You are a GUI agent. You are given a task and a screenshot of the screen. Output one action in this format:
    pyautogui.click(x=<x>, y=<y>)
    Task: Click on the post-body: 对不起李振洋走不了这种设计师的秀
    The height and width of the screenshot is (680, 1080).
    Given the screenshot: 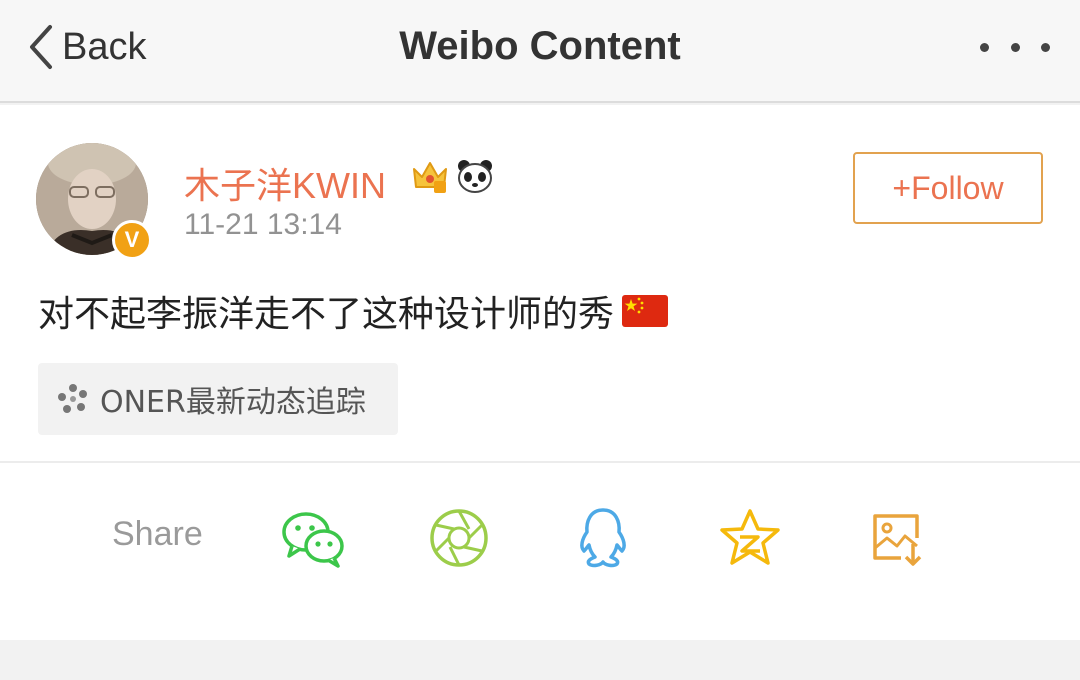 What is the action you would take?
    pyautogui.click(x=326, y=314)
    